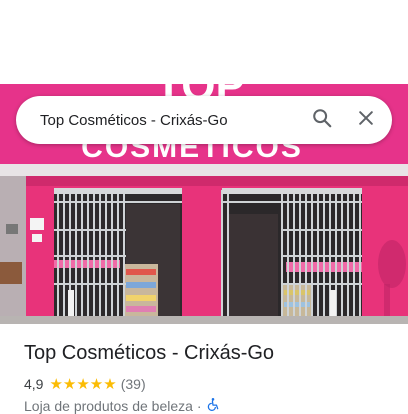 The width and height of the screenshot is (408, 414). I want to click on search-bar, so click(204, 120).